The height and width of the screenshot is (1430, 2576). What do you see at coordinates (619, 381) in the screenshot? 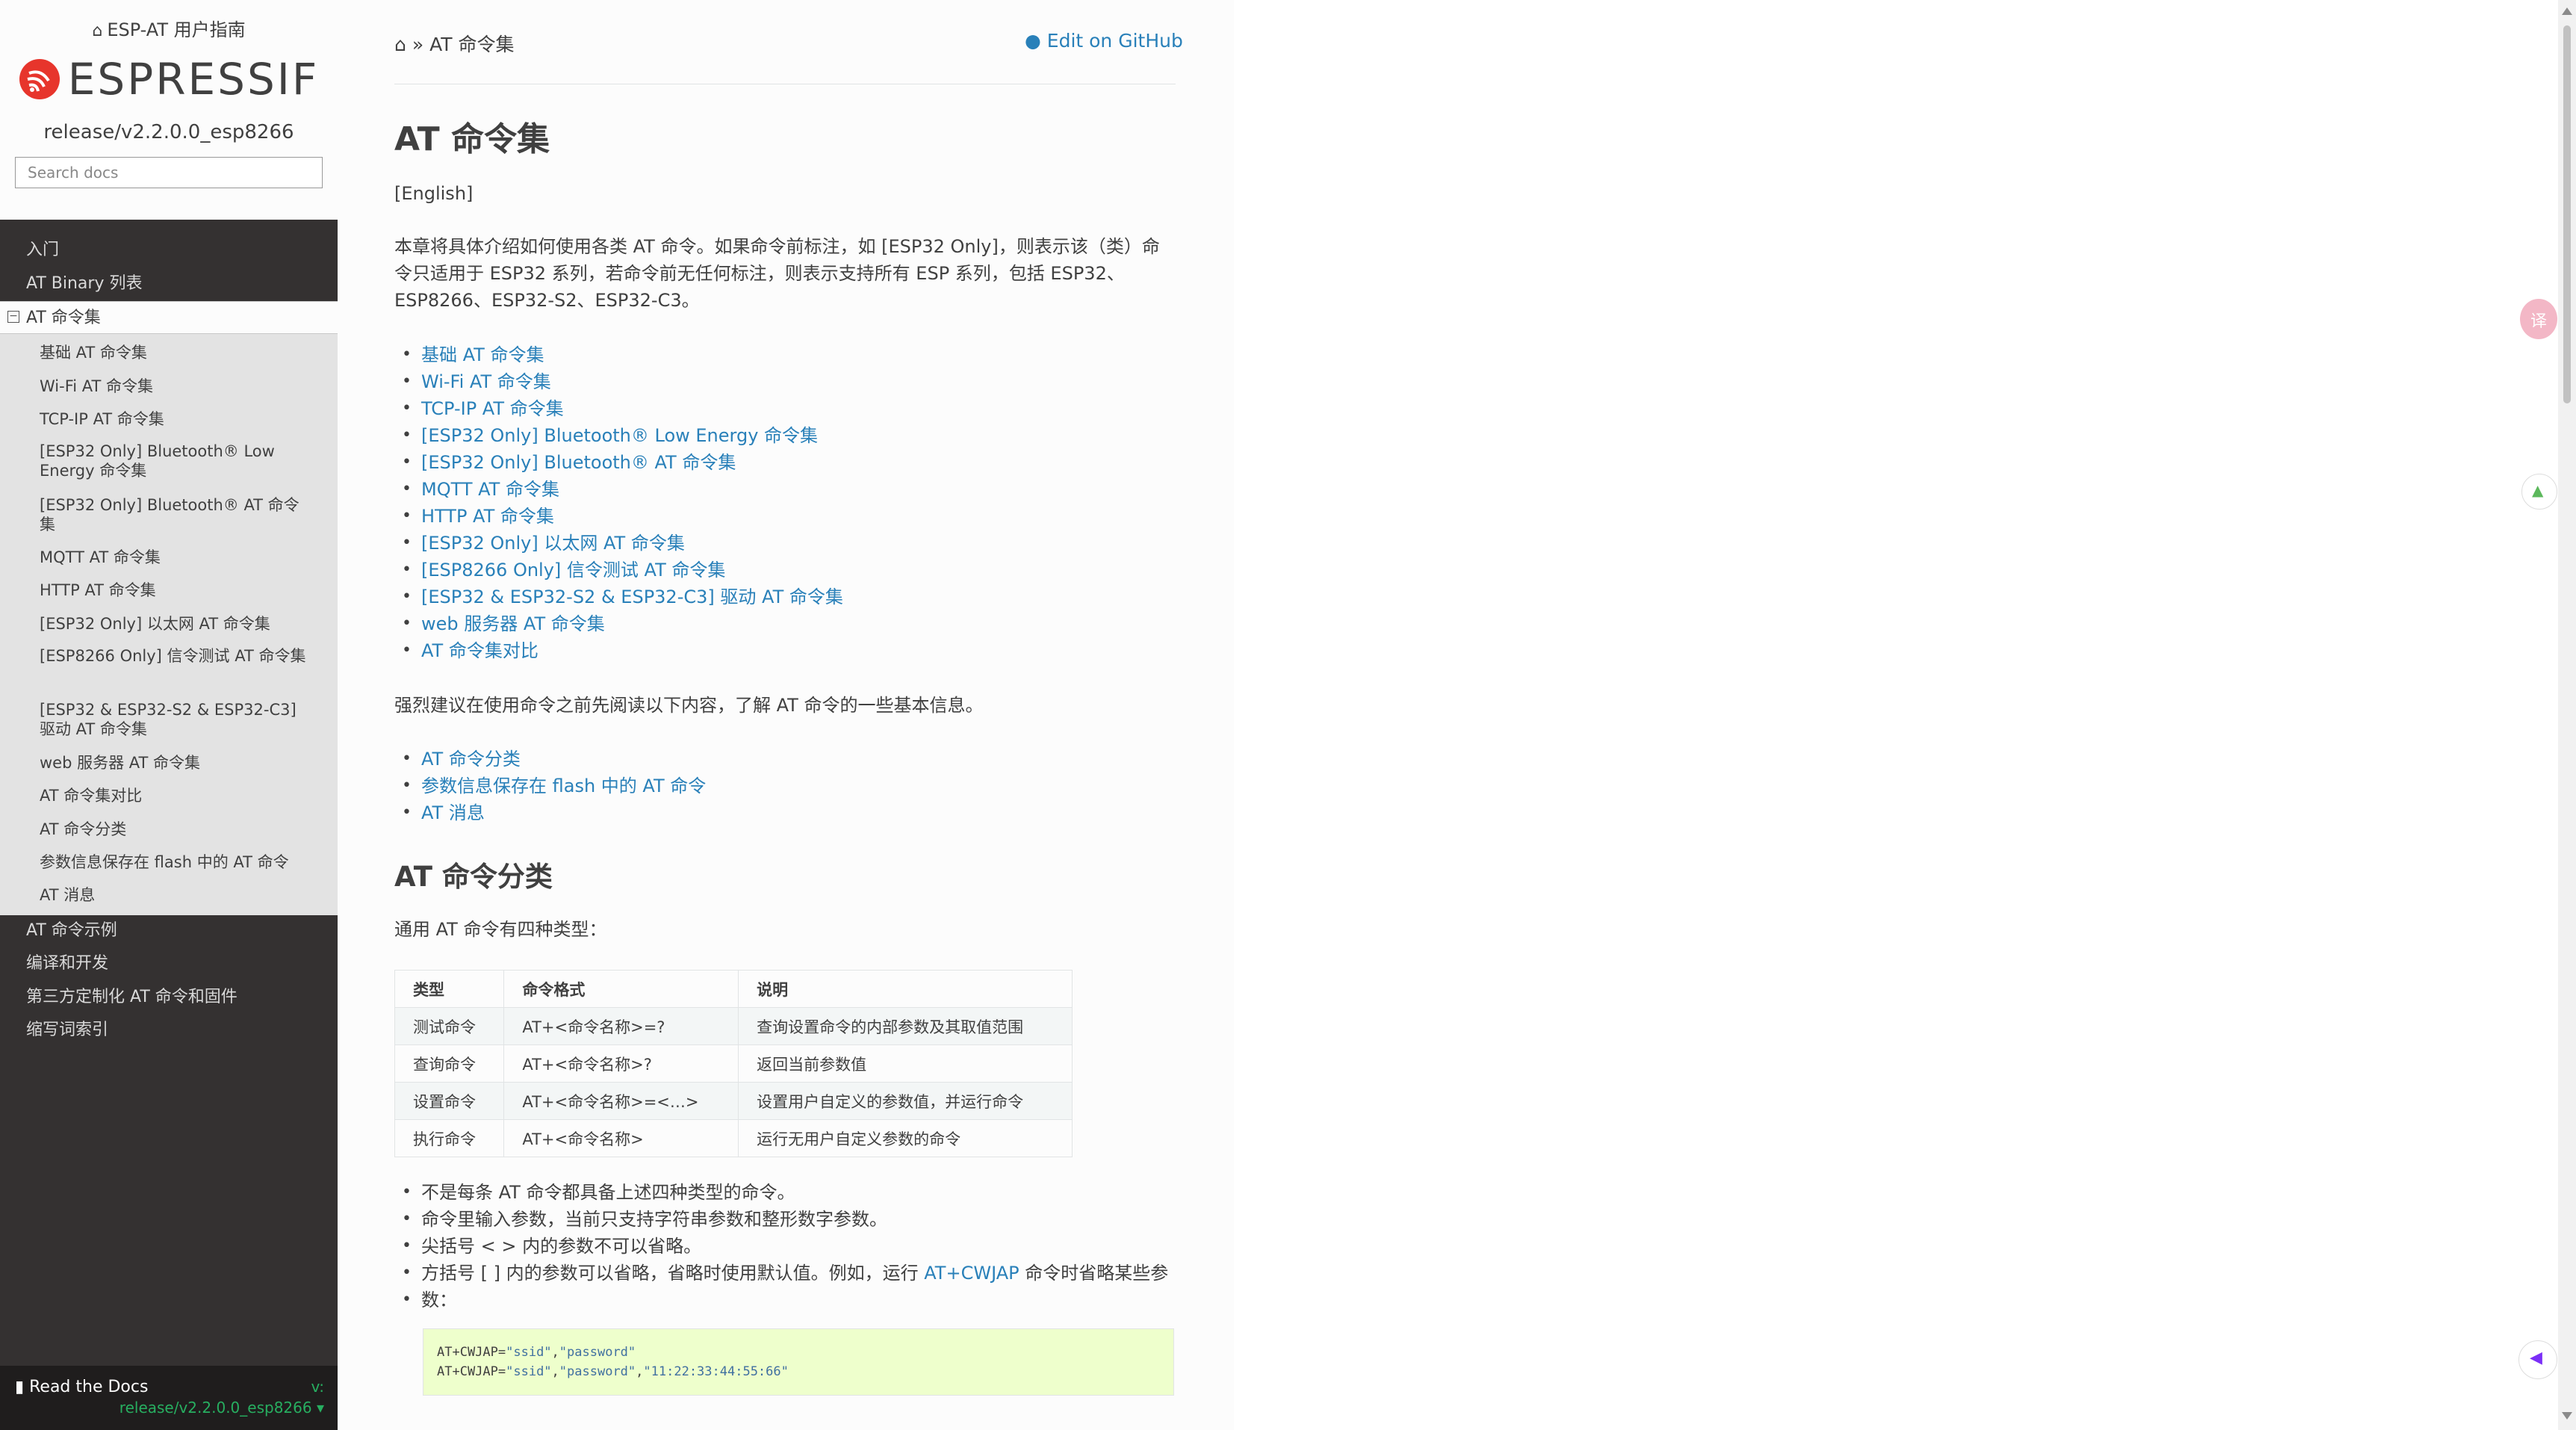
I see `toc-link: Wi-Fi AT 命令集` at bounding box center [619, 381].